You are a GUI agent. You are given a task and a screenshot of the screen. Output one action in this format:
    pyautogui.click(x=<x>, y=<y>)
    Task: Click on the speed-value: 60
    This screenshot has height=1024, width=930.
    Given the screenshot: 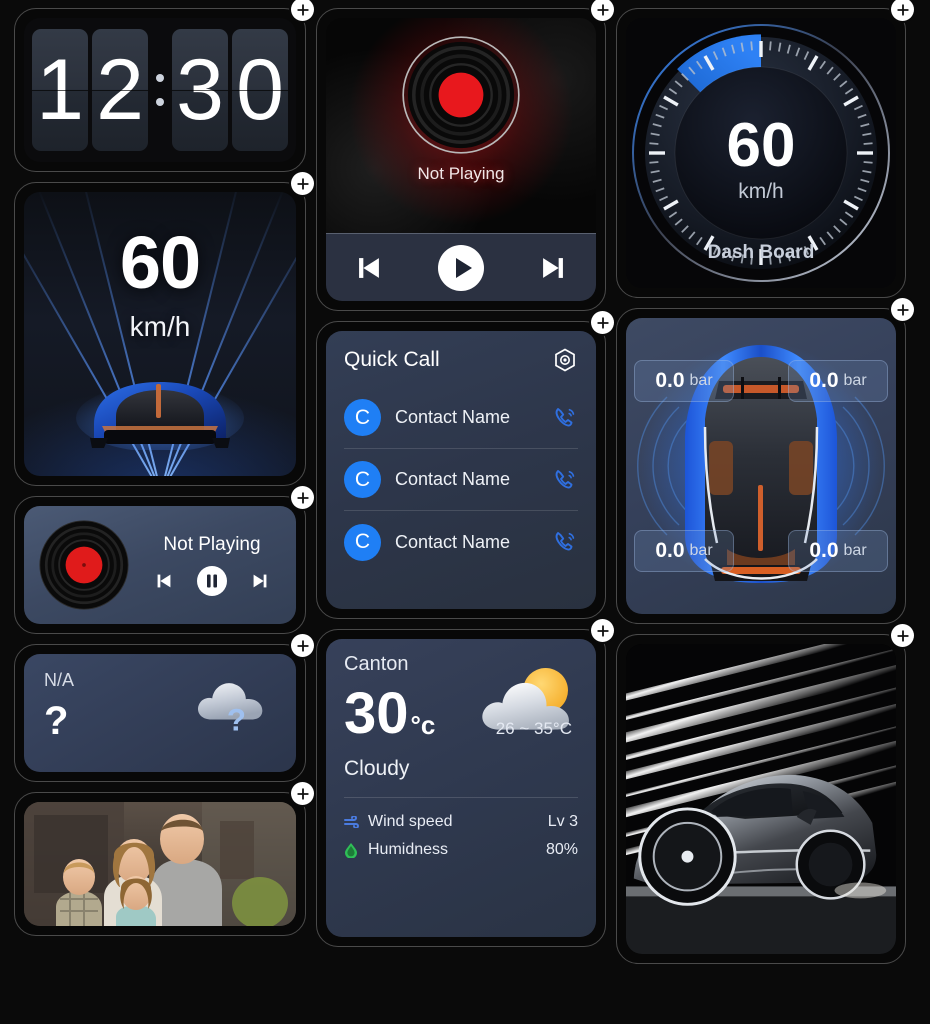 What is the action you would take?
    pyautogui.click(x=160, y=262)
    